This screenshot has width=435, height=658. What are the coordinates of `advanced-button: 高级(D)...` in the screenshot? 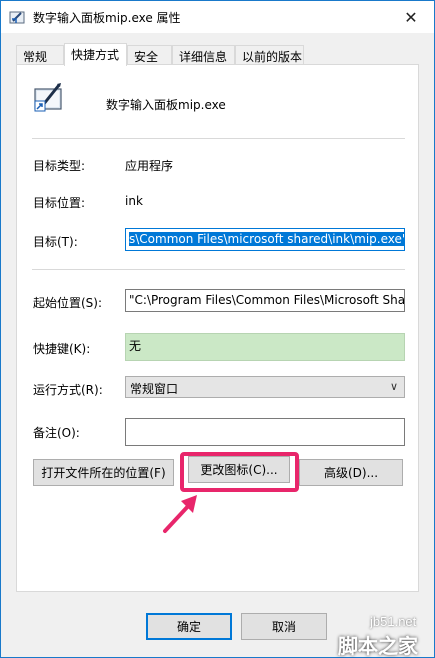 It's located at (351, 472).